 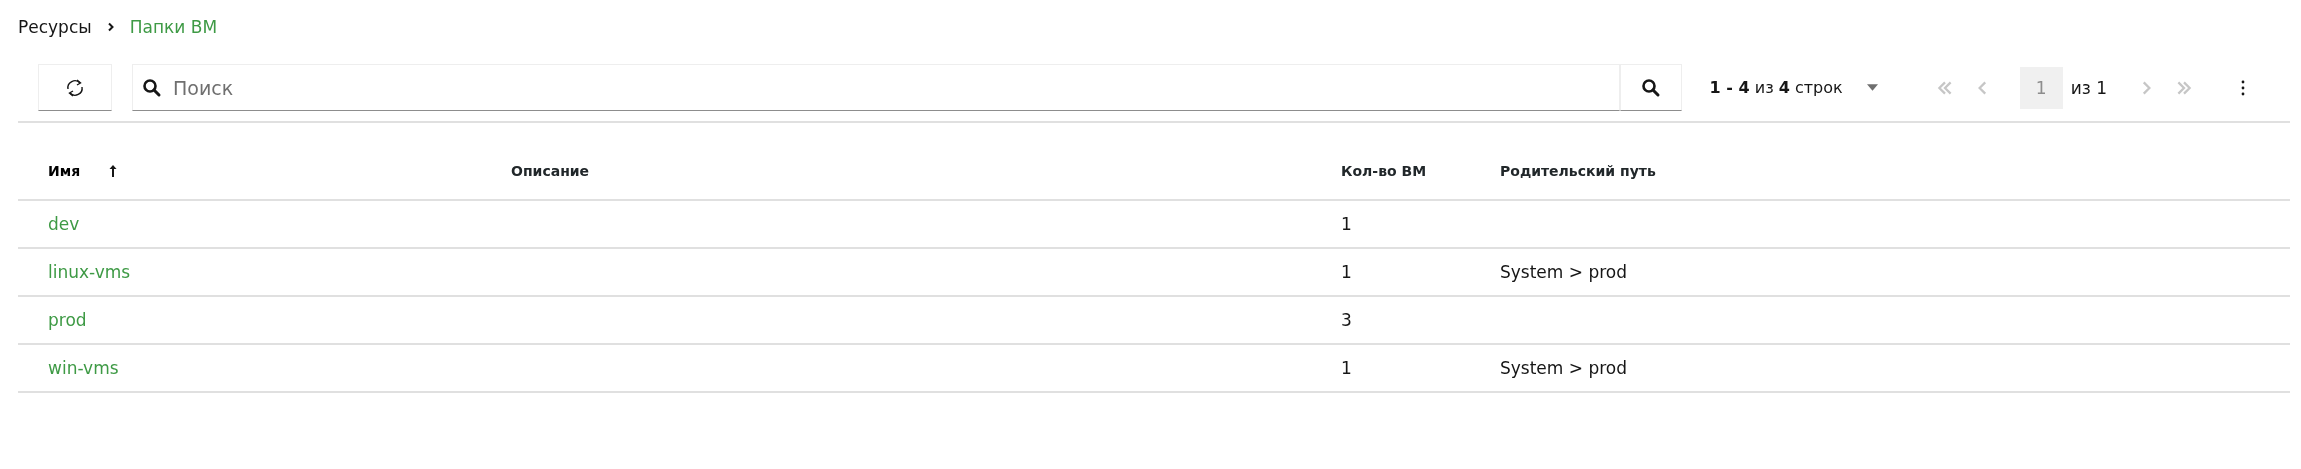 I want to click on search-field: Поиск, so click(x=876, y=87).